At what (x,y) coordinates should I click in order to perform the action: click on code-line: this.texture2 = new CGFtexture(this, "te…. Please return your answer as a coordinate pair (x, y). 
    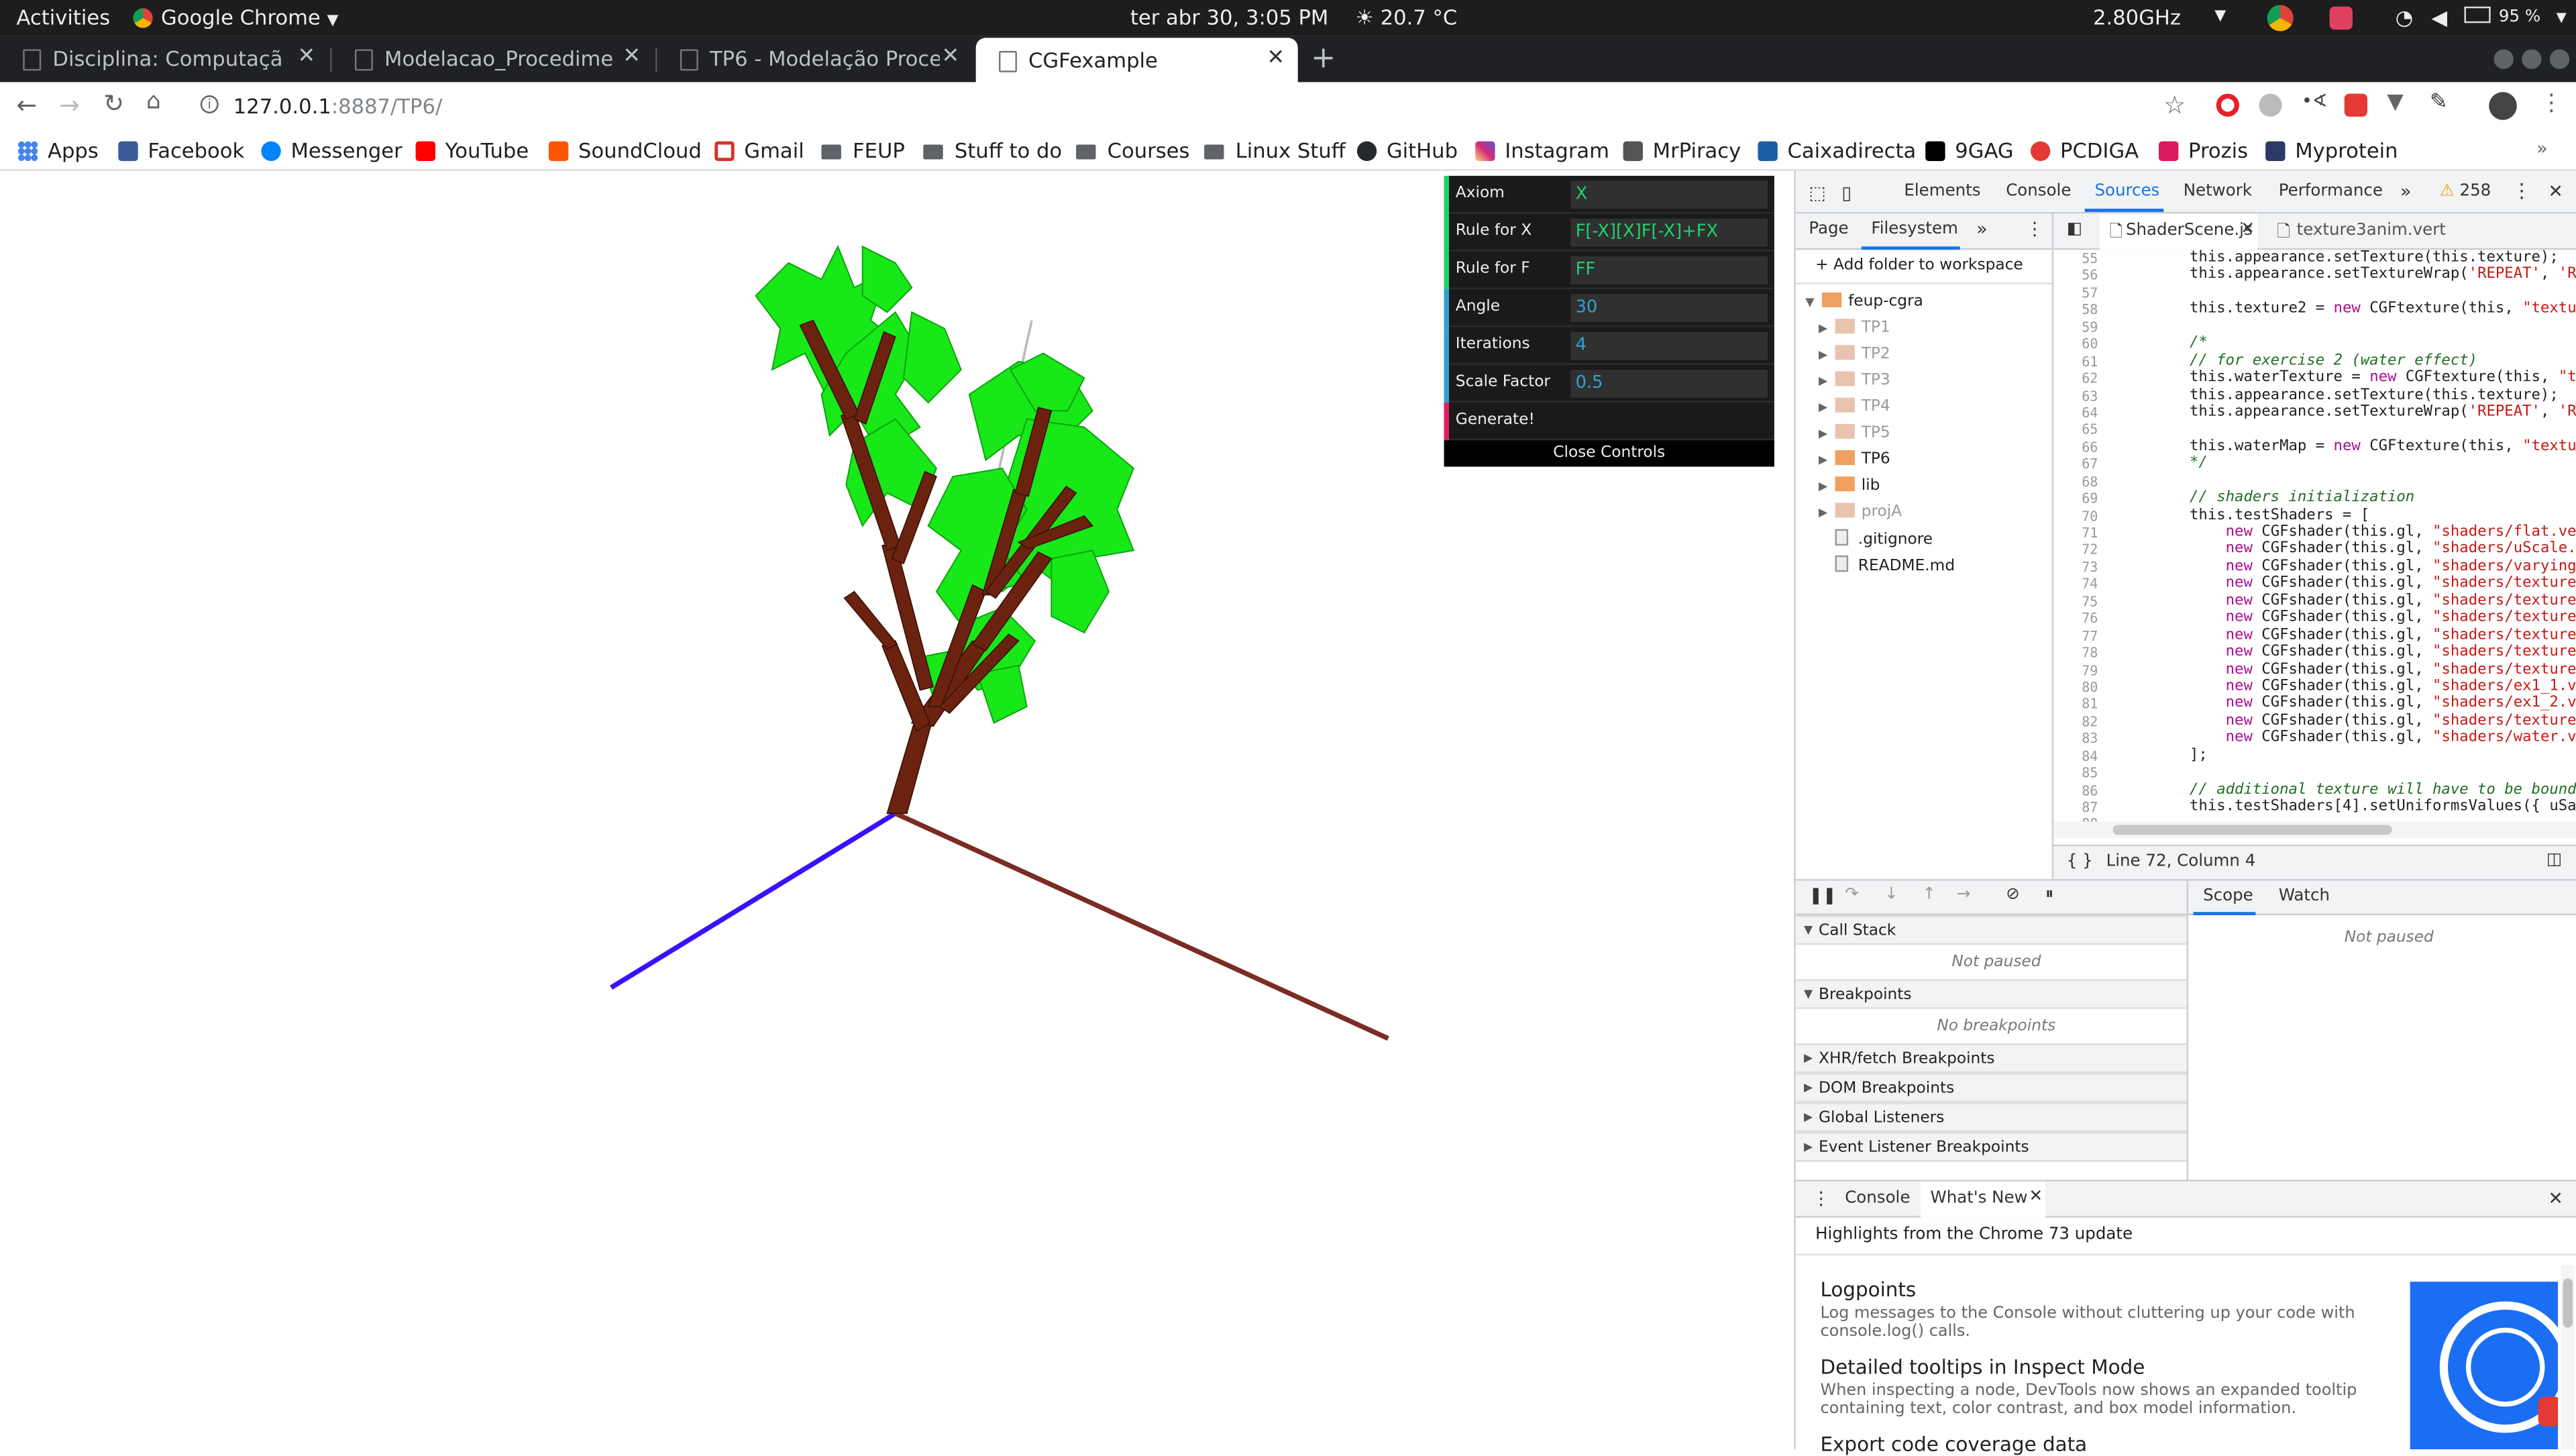
    Looking at the image, I should click on (2347, 310).